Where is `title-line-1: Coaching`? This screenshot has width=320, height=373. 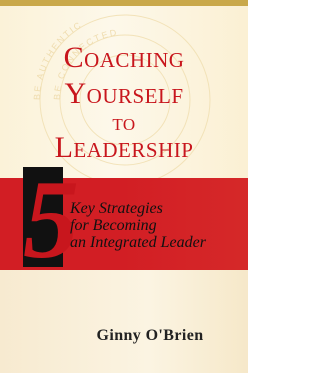 title-line-1: Coaching is located at coordinates (124, 57).